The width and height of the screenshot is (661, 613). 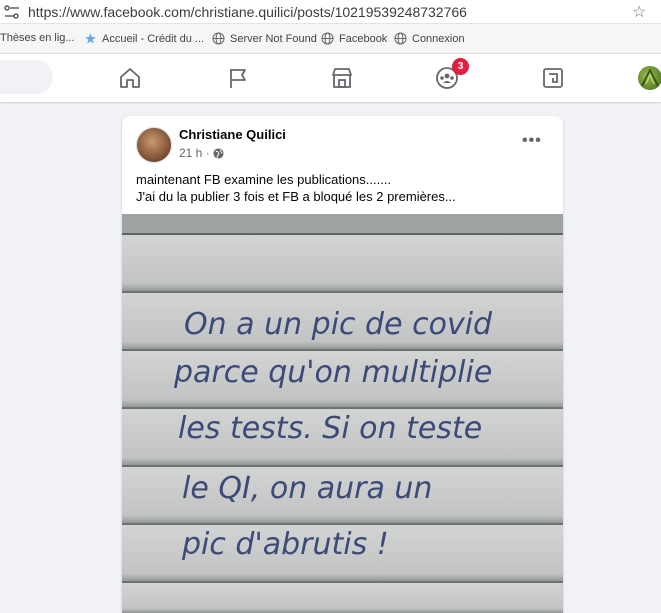 I want to click on public-globe-icon, so click(x=218, y=153).